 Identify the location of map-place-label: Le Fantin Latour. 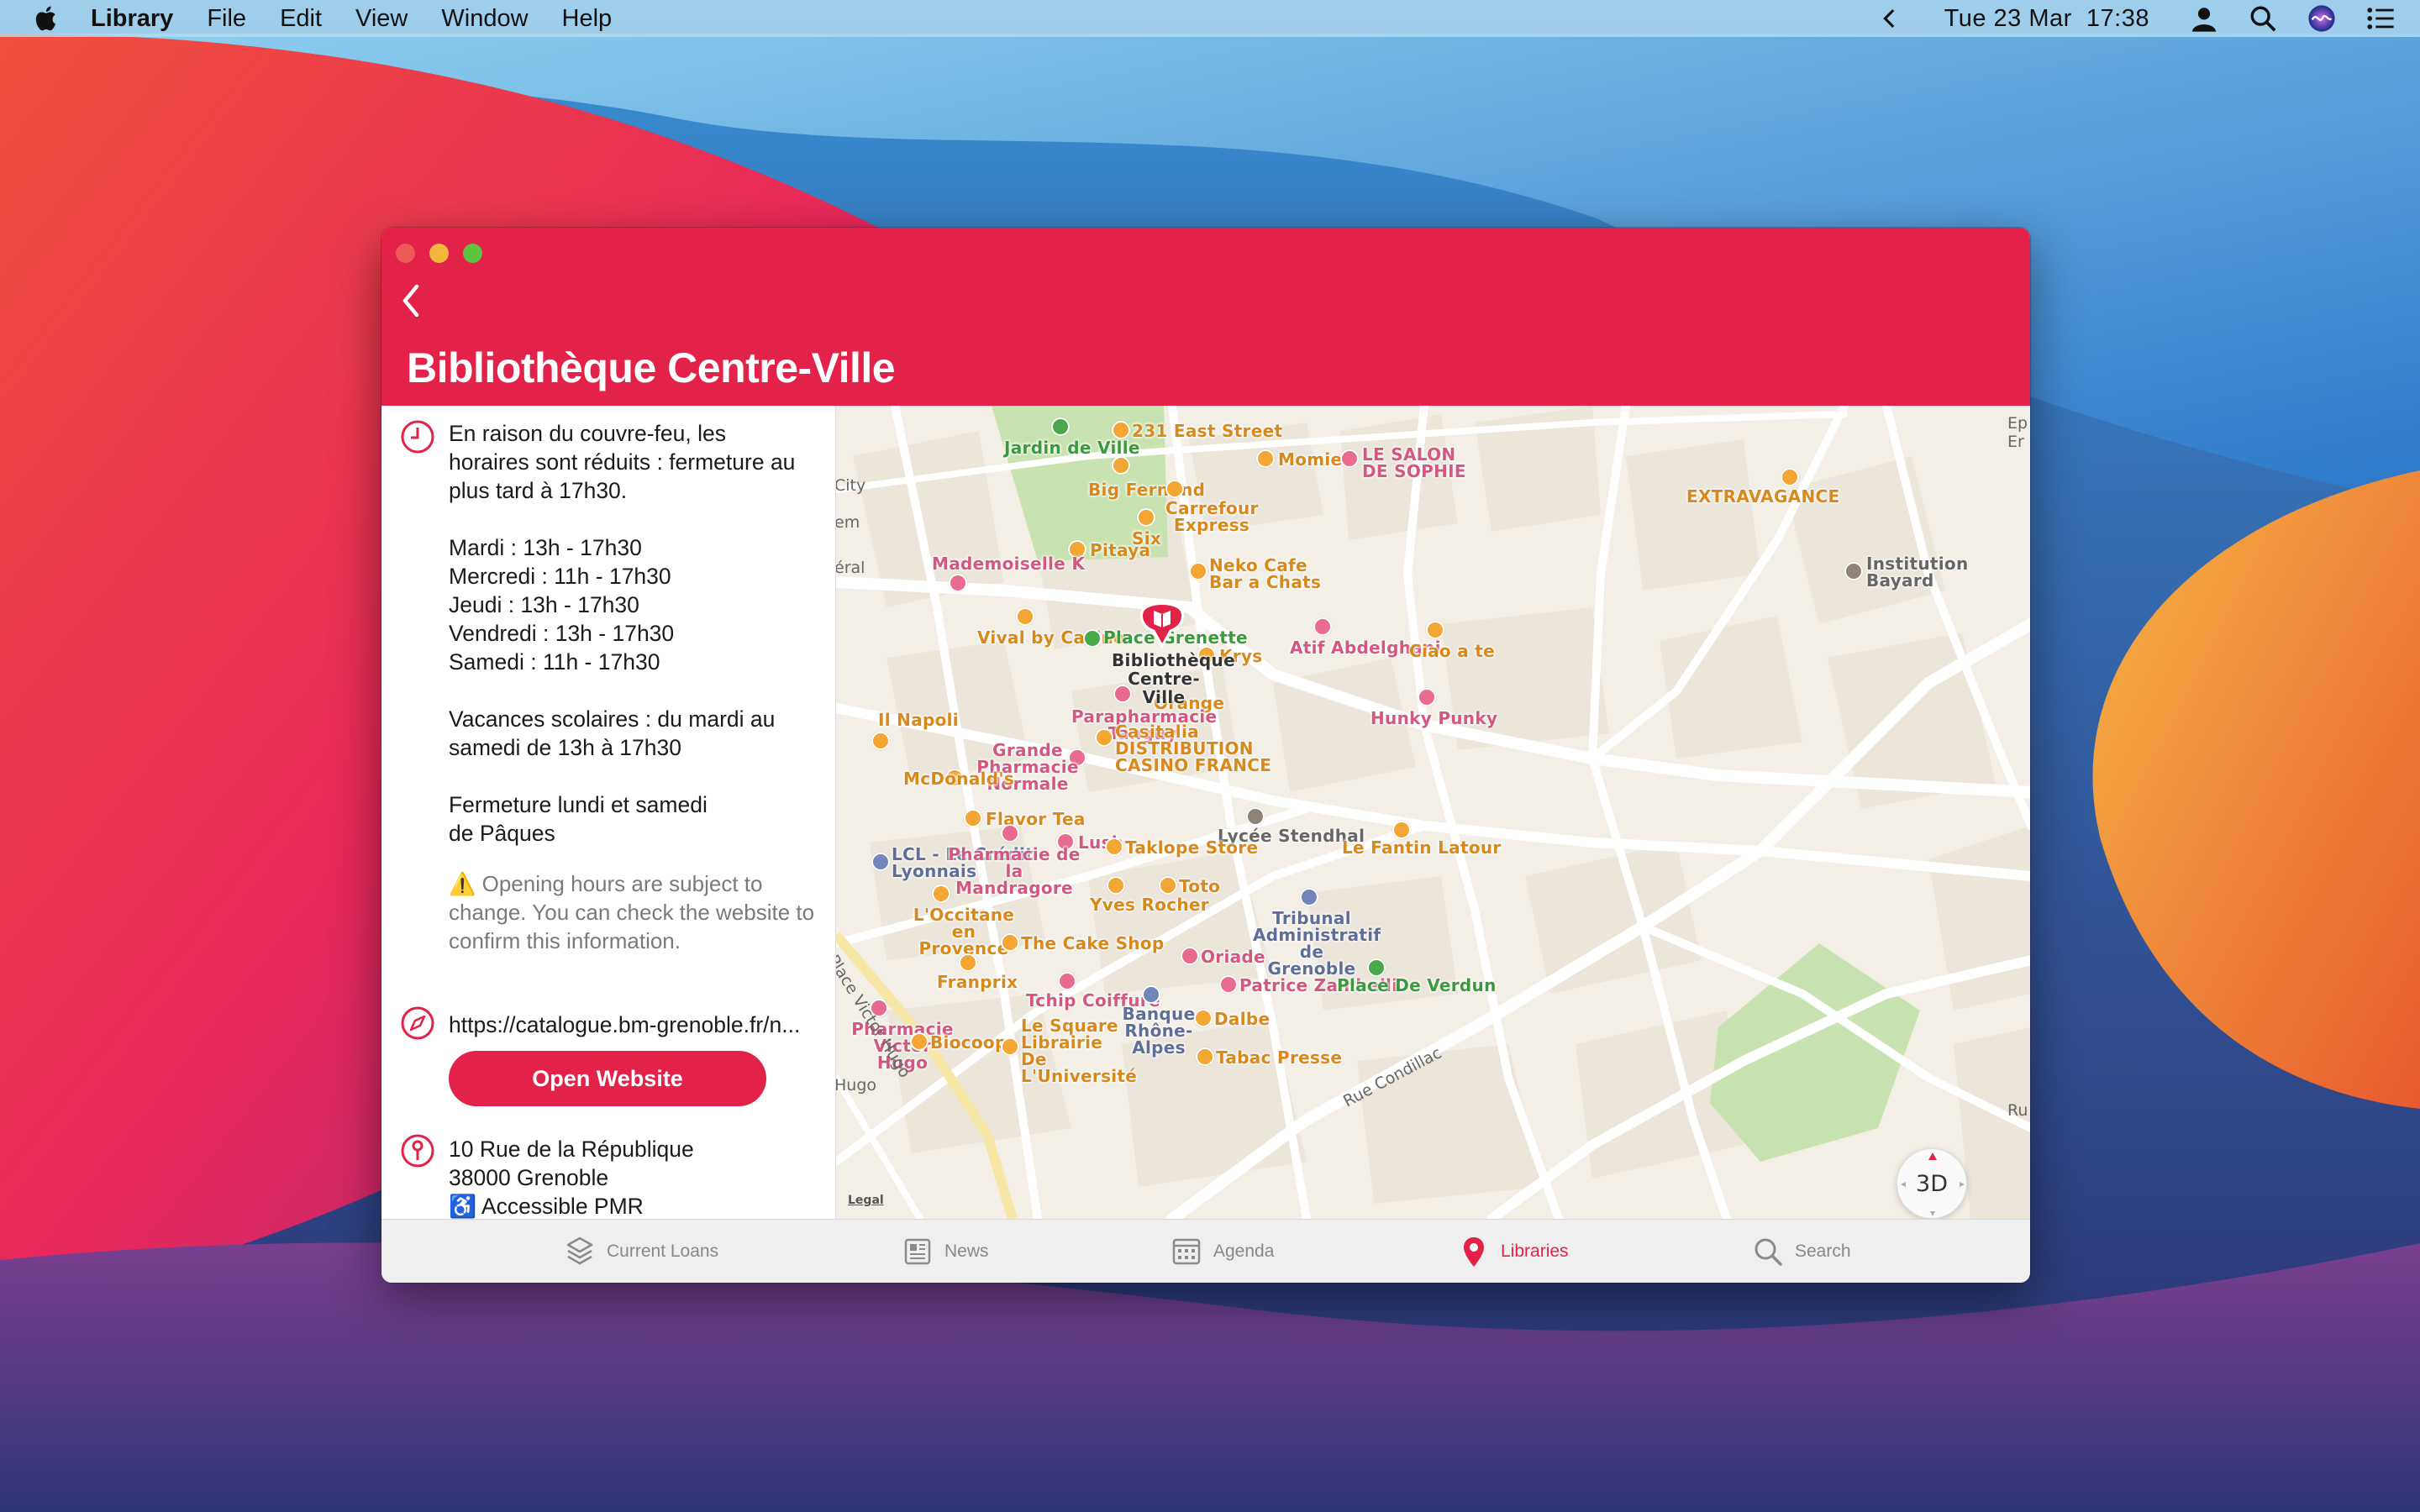
(1422, 848).